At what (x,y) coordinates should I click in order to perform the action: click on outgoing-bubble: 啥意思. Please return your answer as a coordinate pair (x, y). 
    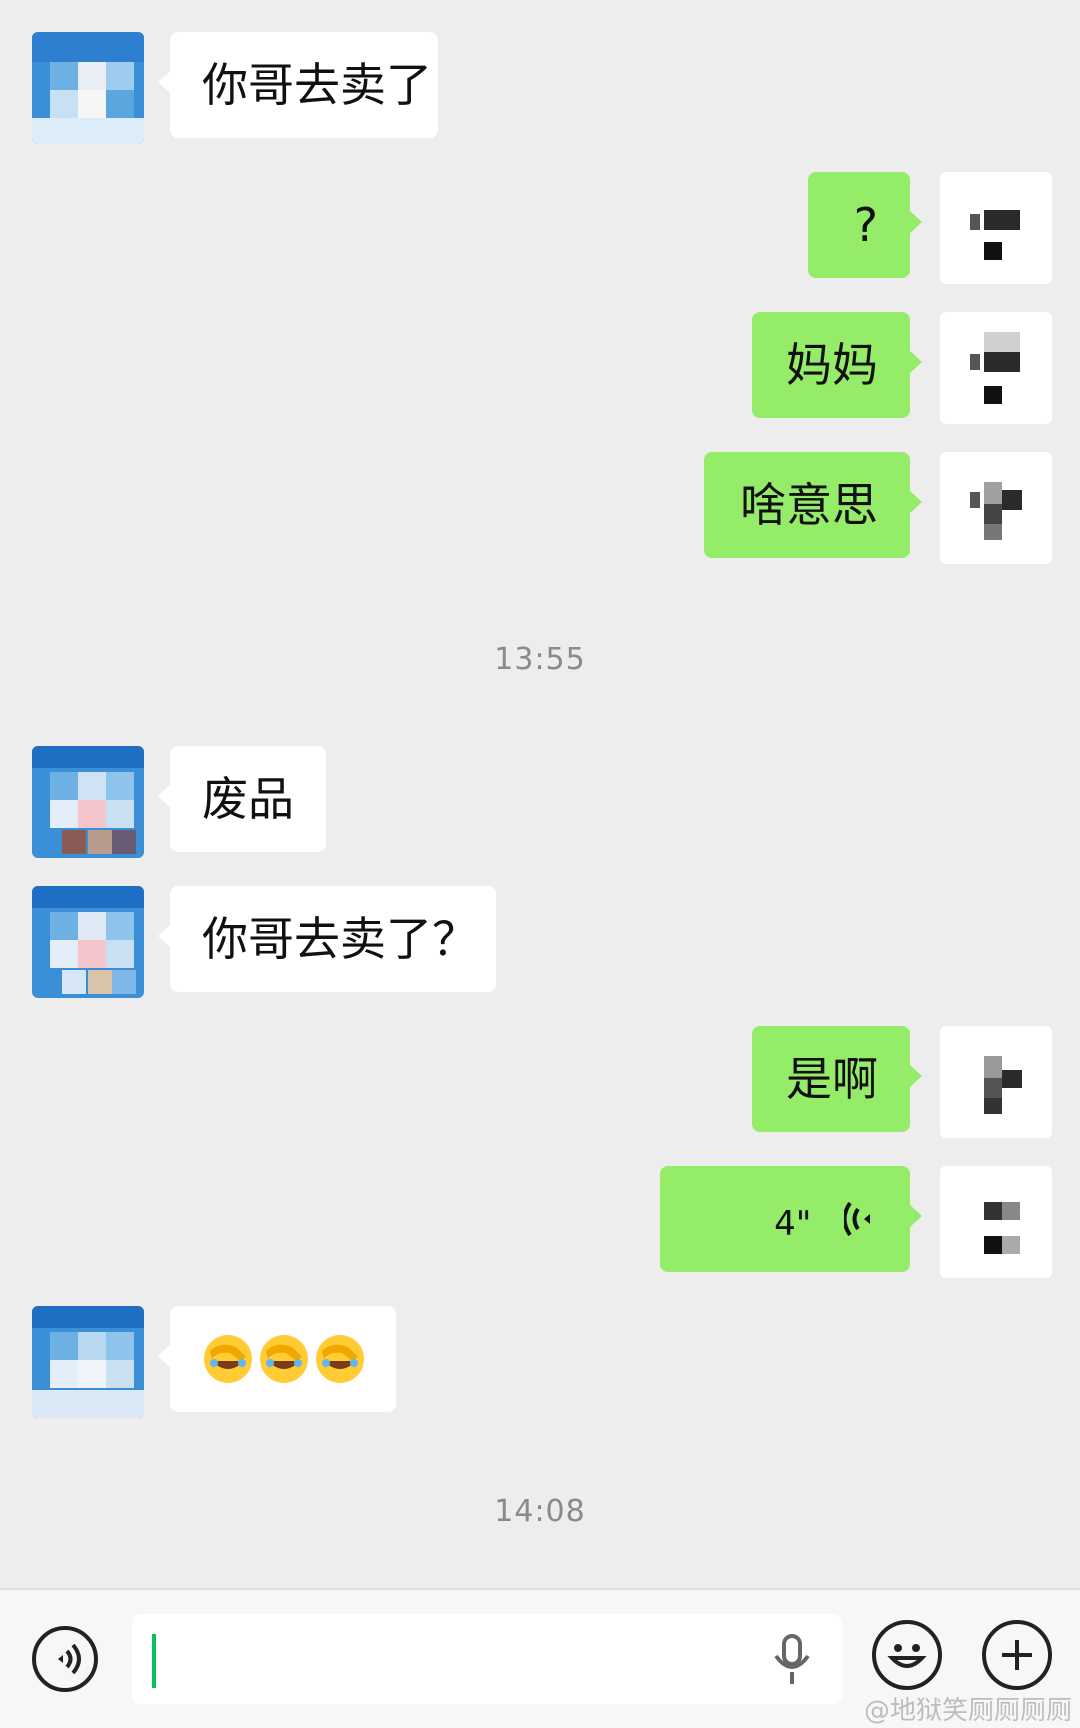
    Looking at the image, I should click on (813, 505).